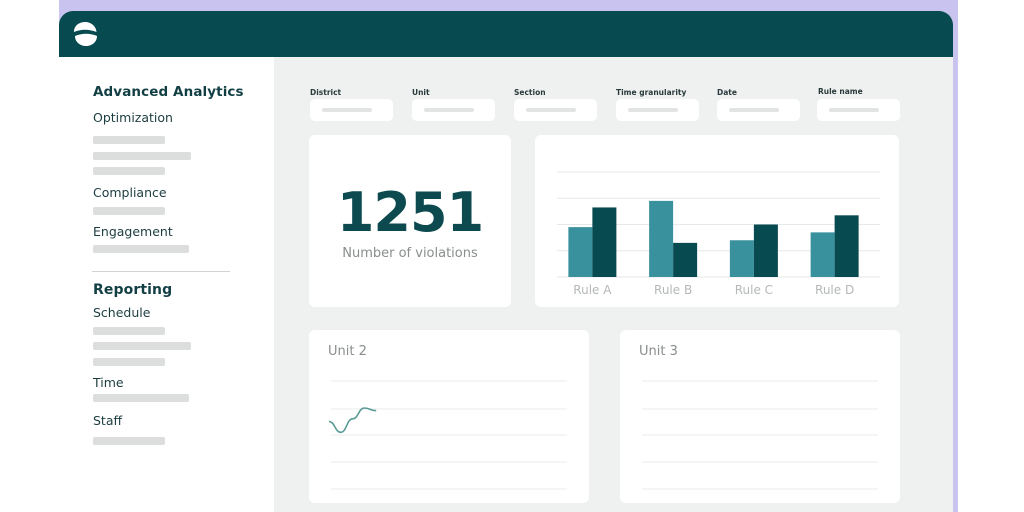 Image resolution: width=1024 pixels, height=512 pixels. I want to click on sidebar-item-time: Time, so click(108, 382).